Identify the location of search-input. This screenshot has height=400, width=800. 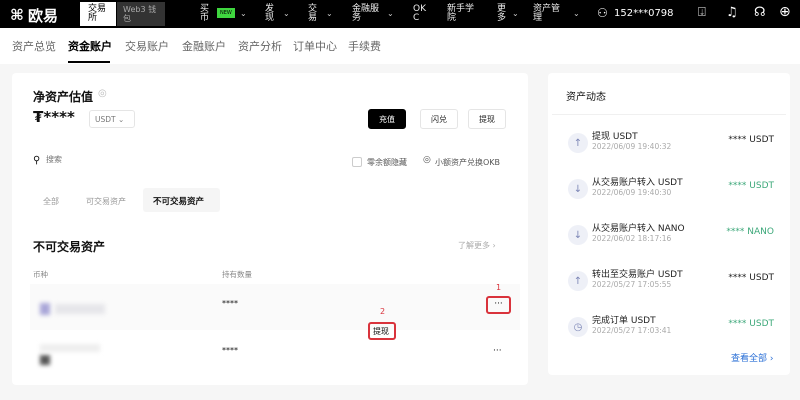
(121, 159).